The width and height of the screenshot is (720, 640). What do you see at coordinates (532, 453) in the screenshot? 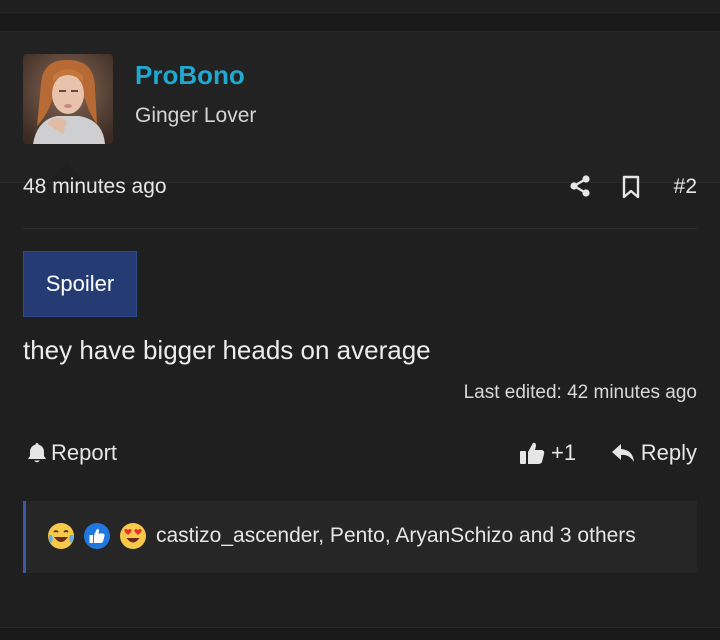
I see `thumbs-up-icon` at bounding box center [532, 453].